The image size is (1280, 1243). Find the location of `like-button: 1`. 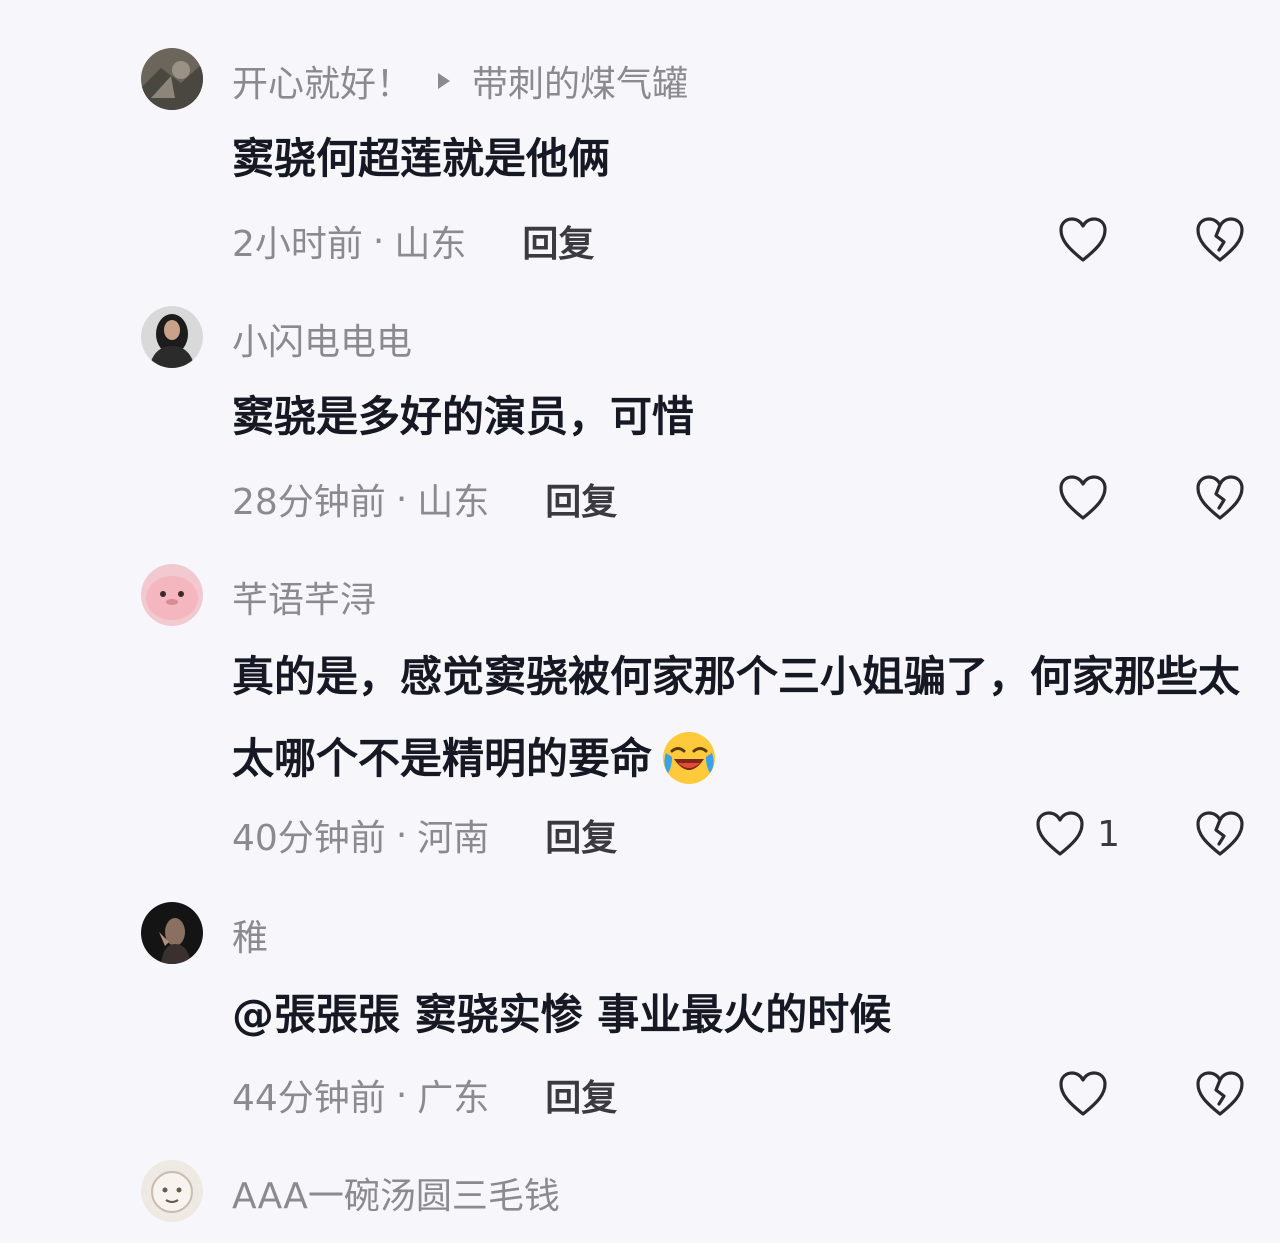

like-button: 1 is located at coordinates (1077, 834).